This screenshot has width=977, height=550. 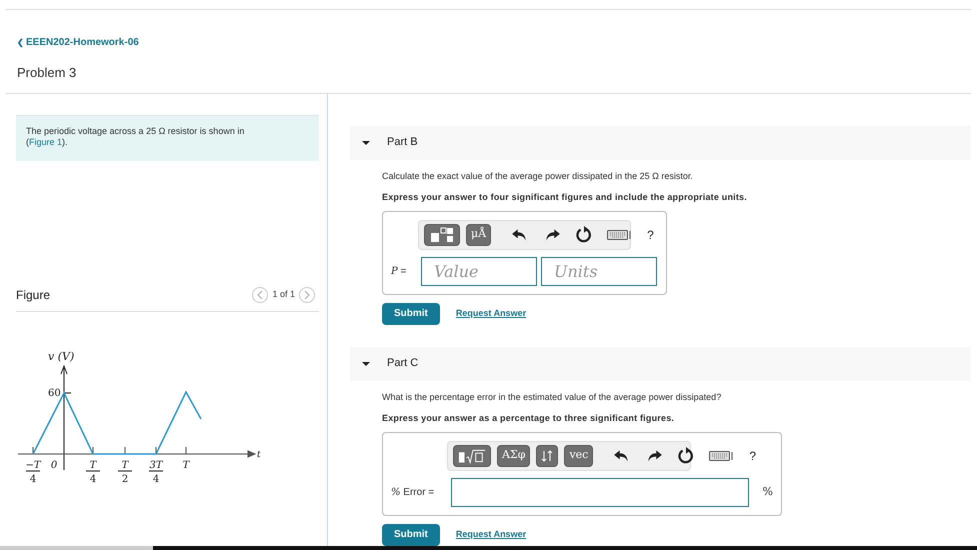 I want to click on variable-label: P =, so click(x=399, y=271).